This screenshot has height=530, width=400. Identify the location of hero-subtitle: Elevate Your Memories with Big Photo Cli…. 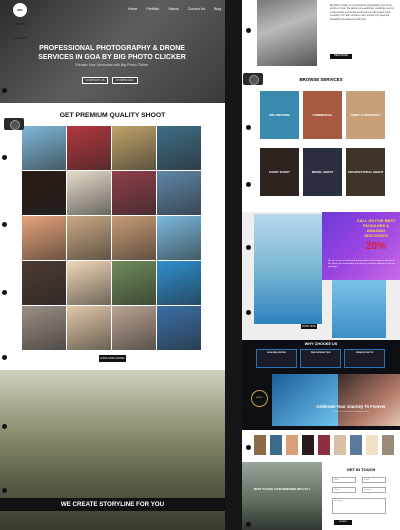
(112, 65).